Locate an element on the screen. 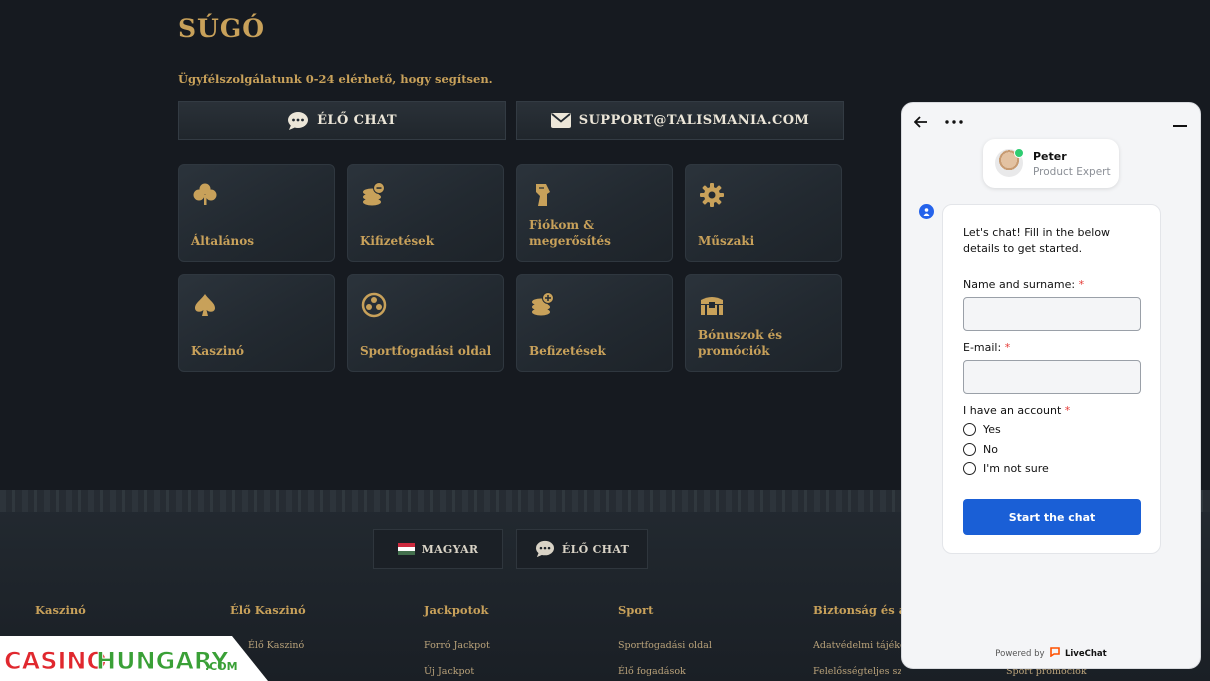 This screenshot has height=681, width=1210. radio-yes: Yes is located at coordinates (982, 429).